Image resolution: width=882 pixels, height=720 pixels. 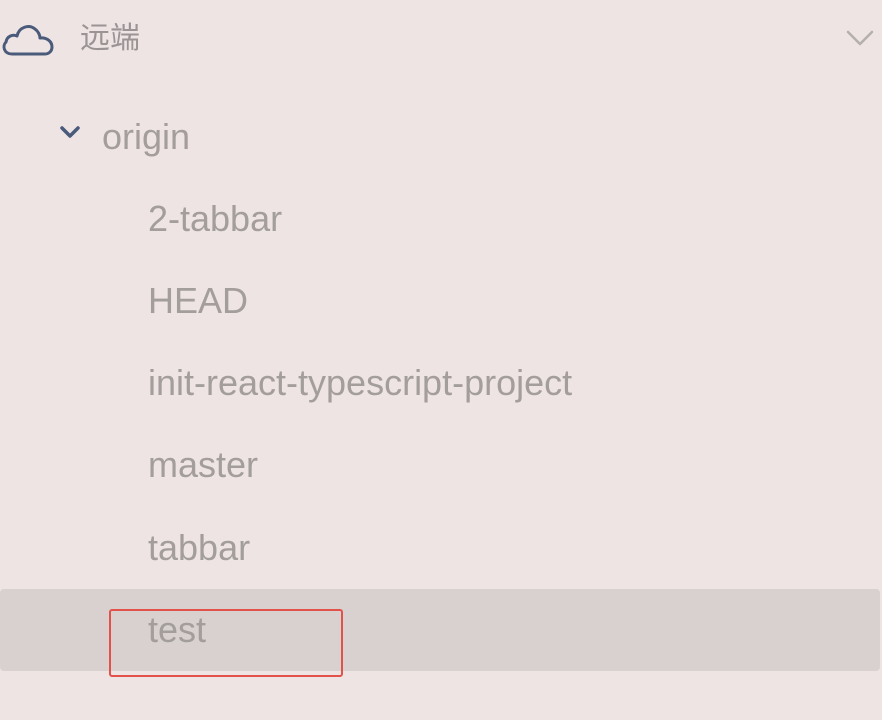 I want to click on branch-label: master, so click(x=203, y=464).